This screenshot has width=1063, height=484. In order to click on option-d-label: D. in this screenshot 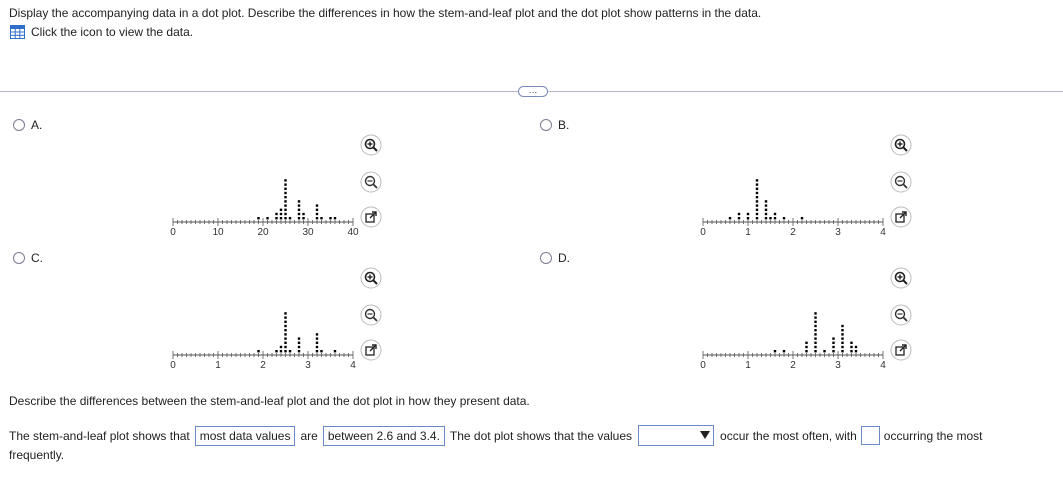, I will do `click(564, 258)`.